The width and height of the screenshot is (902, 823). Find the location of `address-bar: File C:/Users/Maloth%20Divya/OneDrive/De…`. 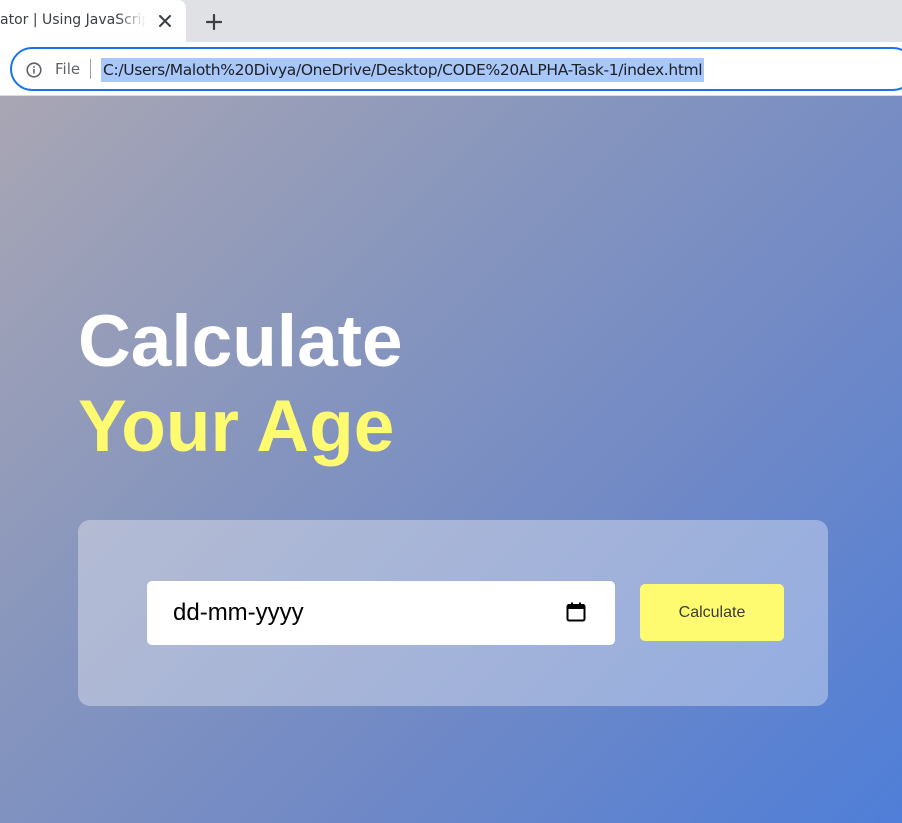

address-bar: File C:/Users/Maloth%20Divya/OneDrive/De… is located at coordinates (456, 69).